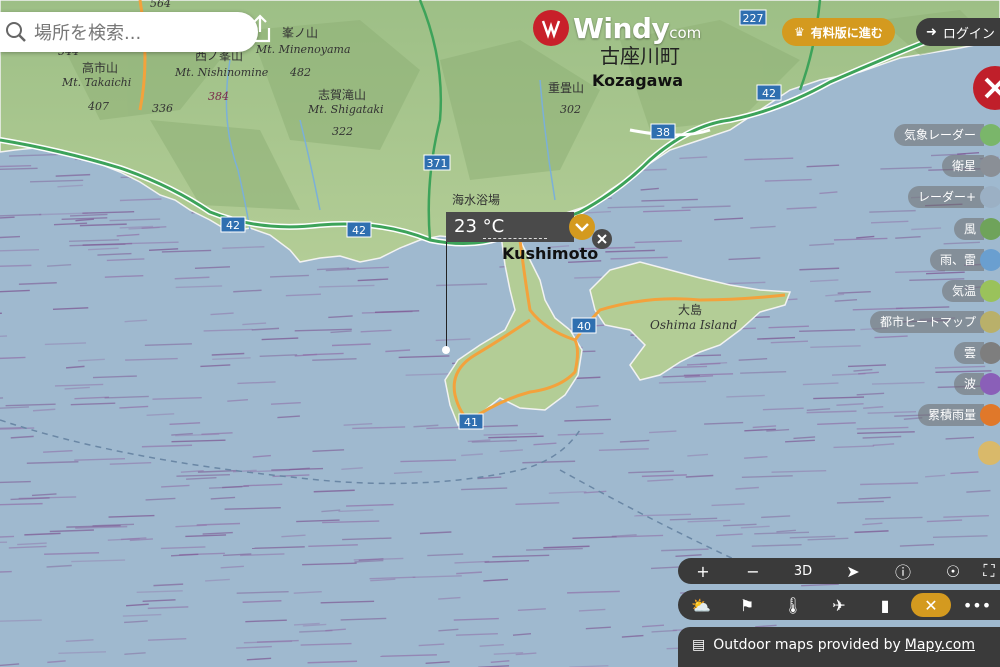  Describe the element at coordinates (342, 95) in the screenshot. I see `place-label: 志賀滝山` at that location.